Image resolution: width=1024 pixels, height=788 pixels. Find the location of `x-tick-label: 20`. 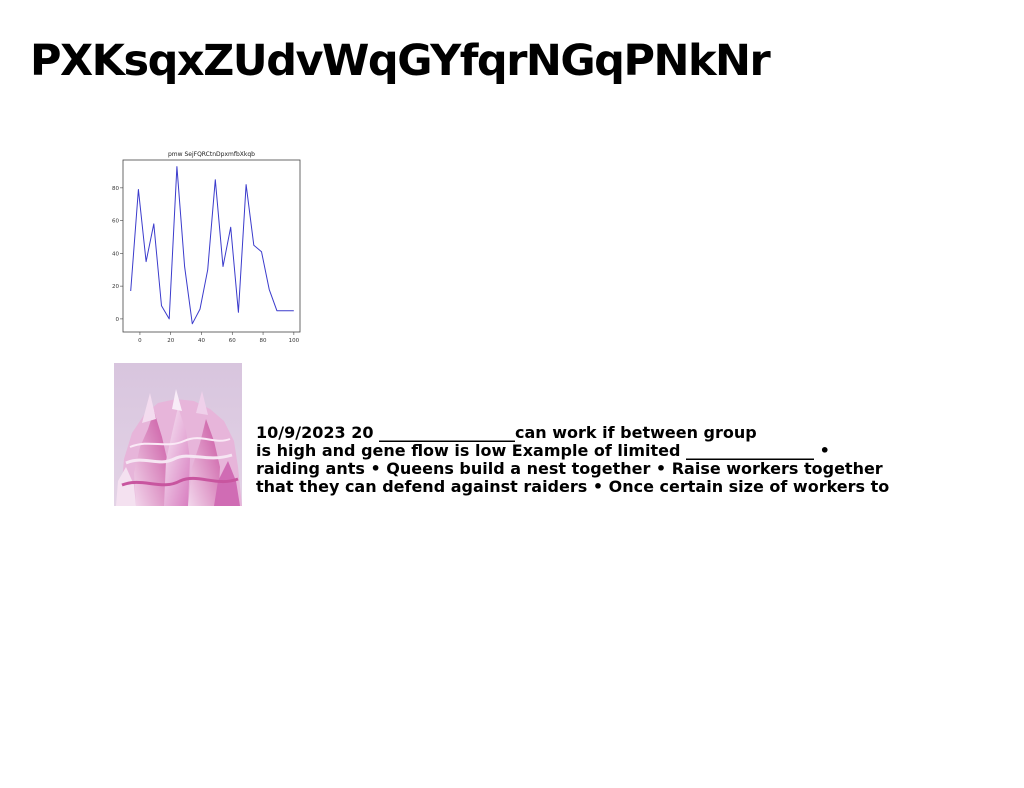

x-tick-label: 20 is located at coordinates (170, 341).